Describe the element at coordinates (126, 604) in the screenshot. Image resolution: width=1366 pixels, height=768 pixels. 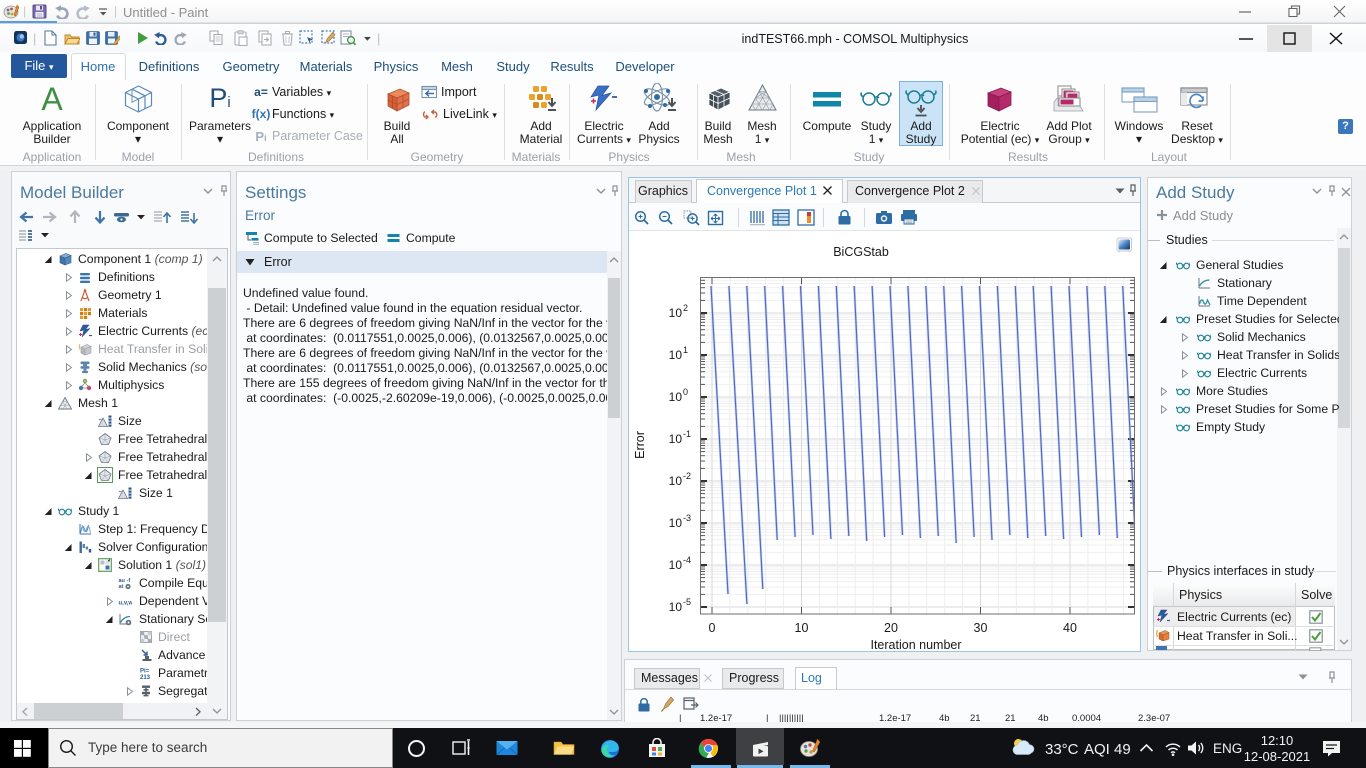
I see `svg-text: u,v,w` at that location.